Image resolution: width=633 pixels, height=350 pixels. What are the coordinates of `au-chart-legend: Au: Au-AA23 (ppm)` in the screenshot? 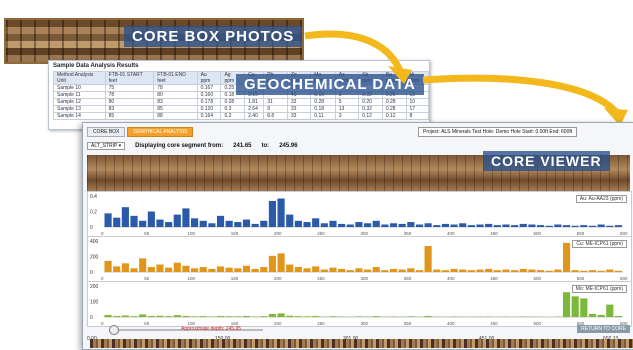 It's located at (601, 199).